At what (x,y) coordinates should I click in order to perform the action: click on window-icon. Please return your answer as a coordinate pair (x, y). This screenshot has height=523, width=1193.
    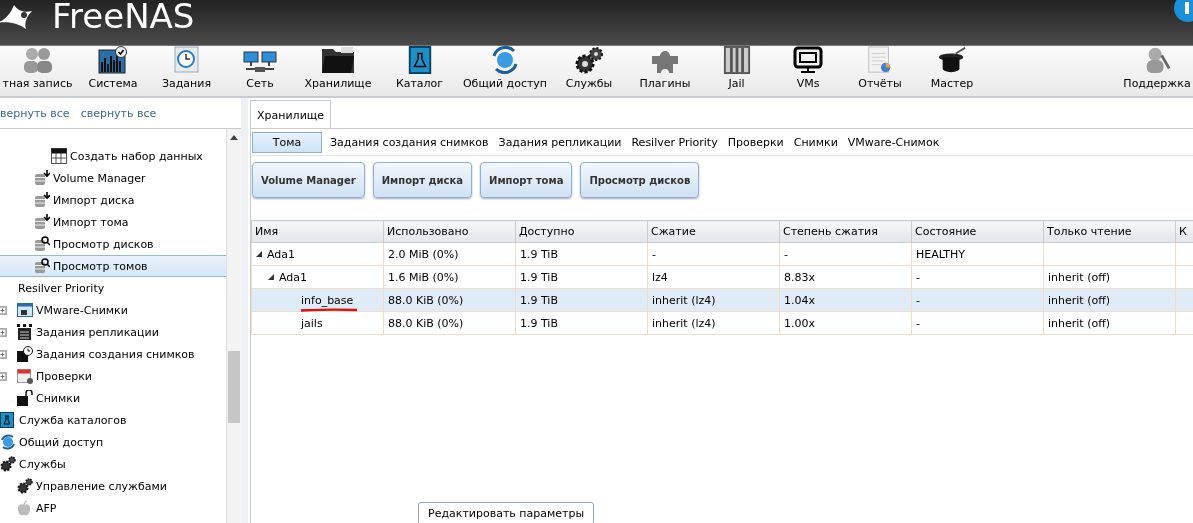
    Looking at the image, I should click on (25, 310).